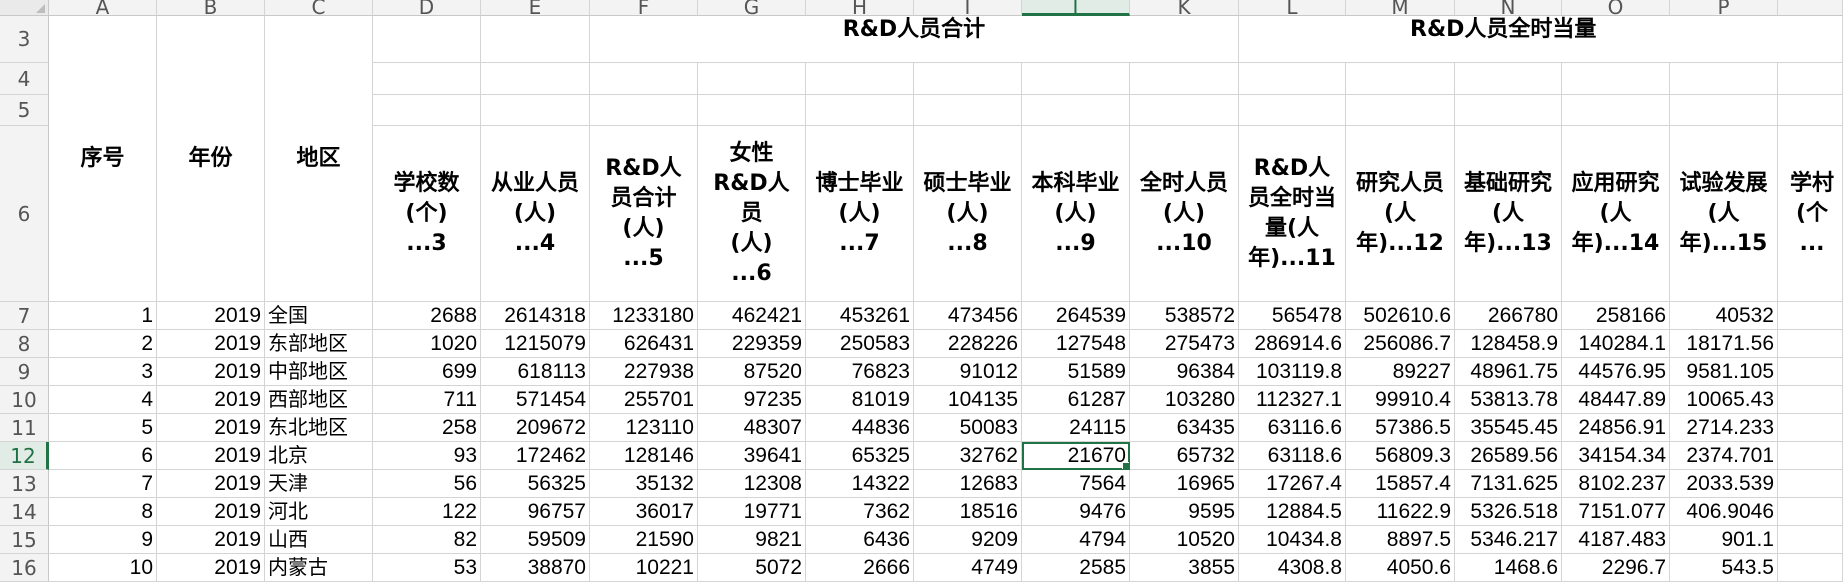 The height and width of the screenshot is (584, 1843). Describe the element at coordinates (535, 79) in the screenshot. I see `cell-e4` at that location.